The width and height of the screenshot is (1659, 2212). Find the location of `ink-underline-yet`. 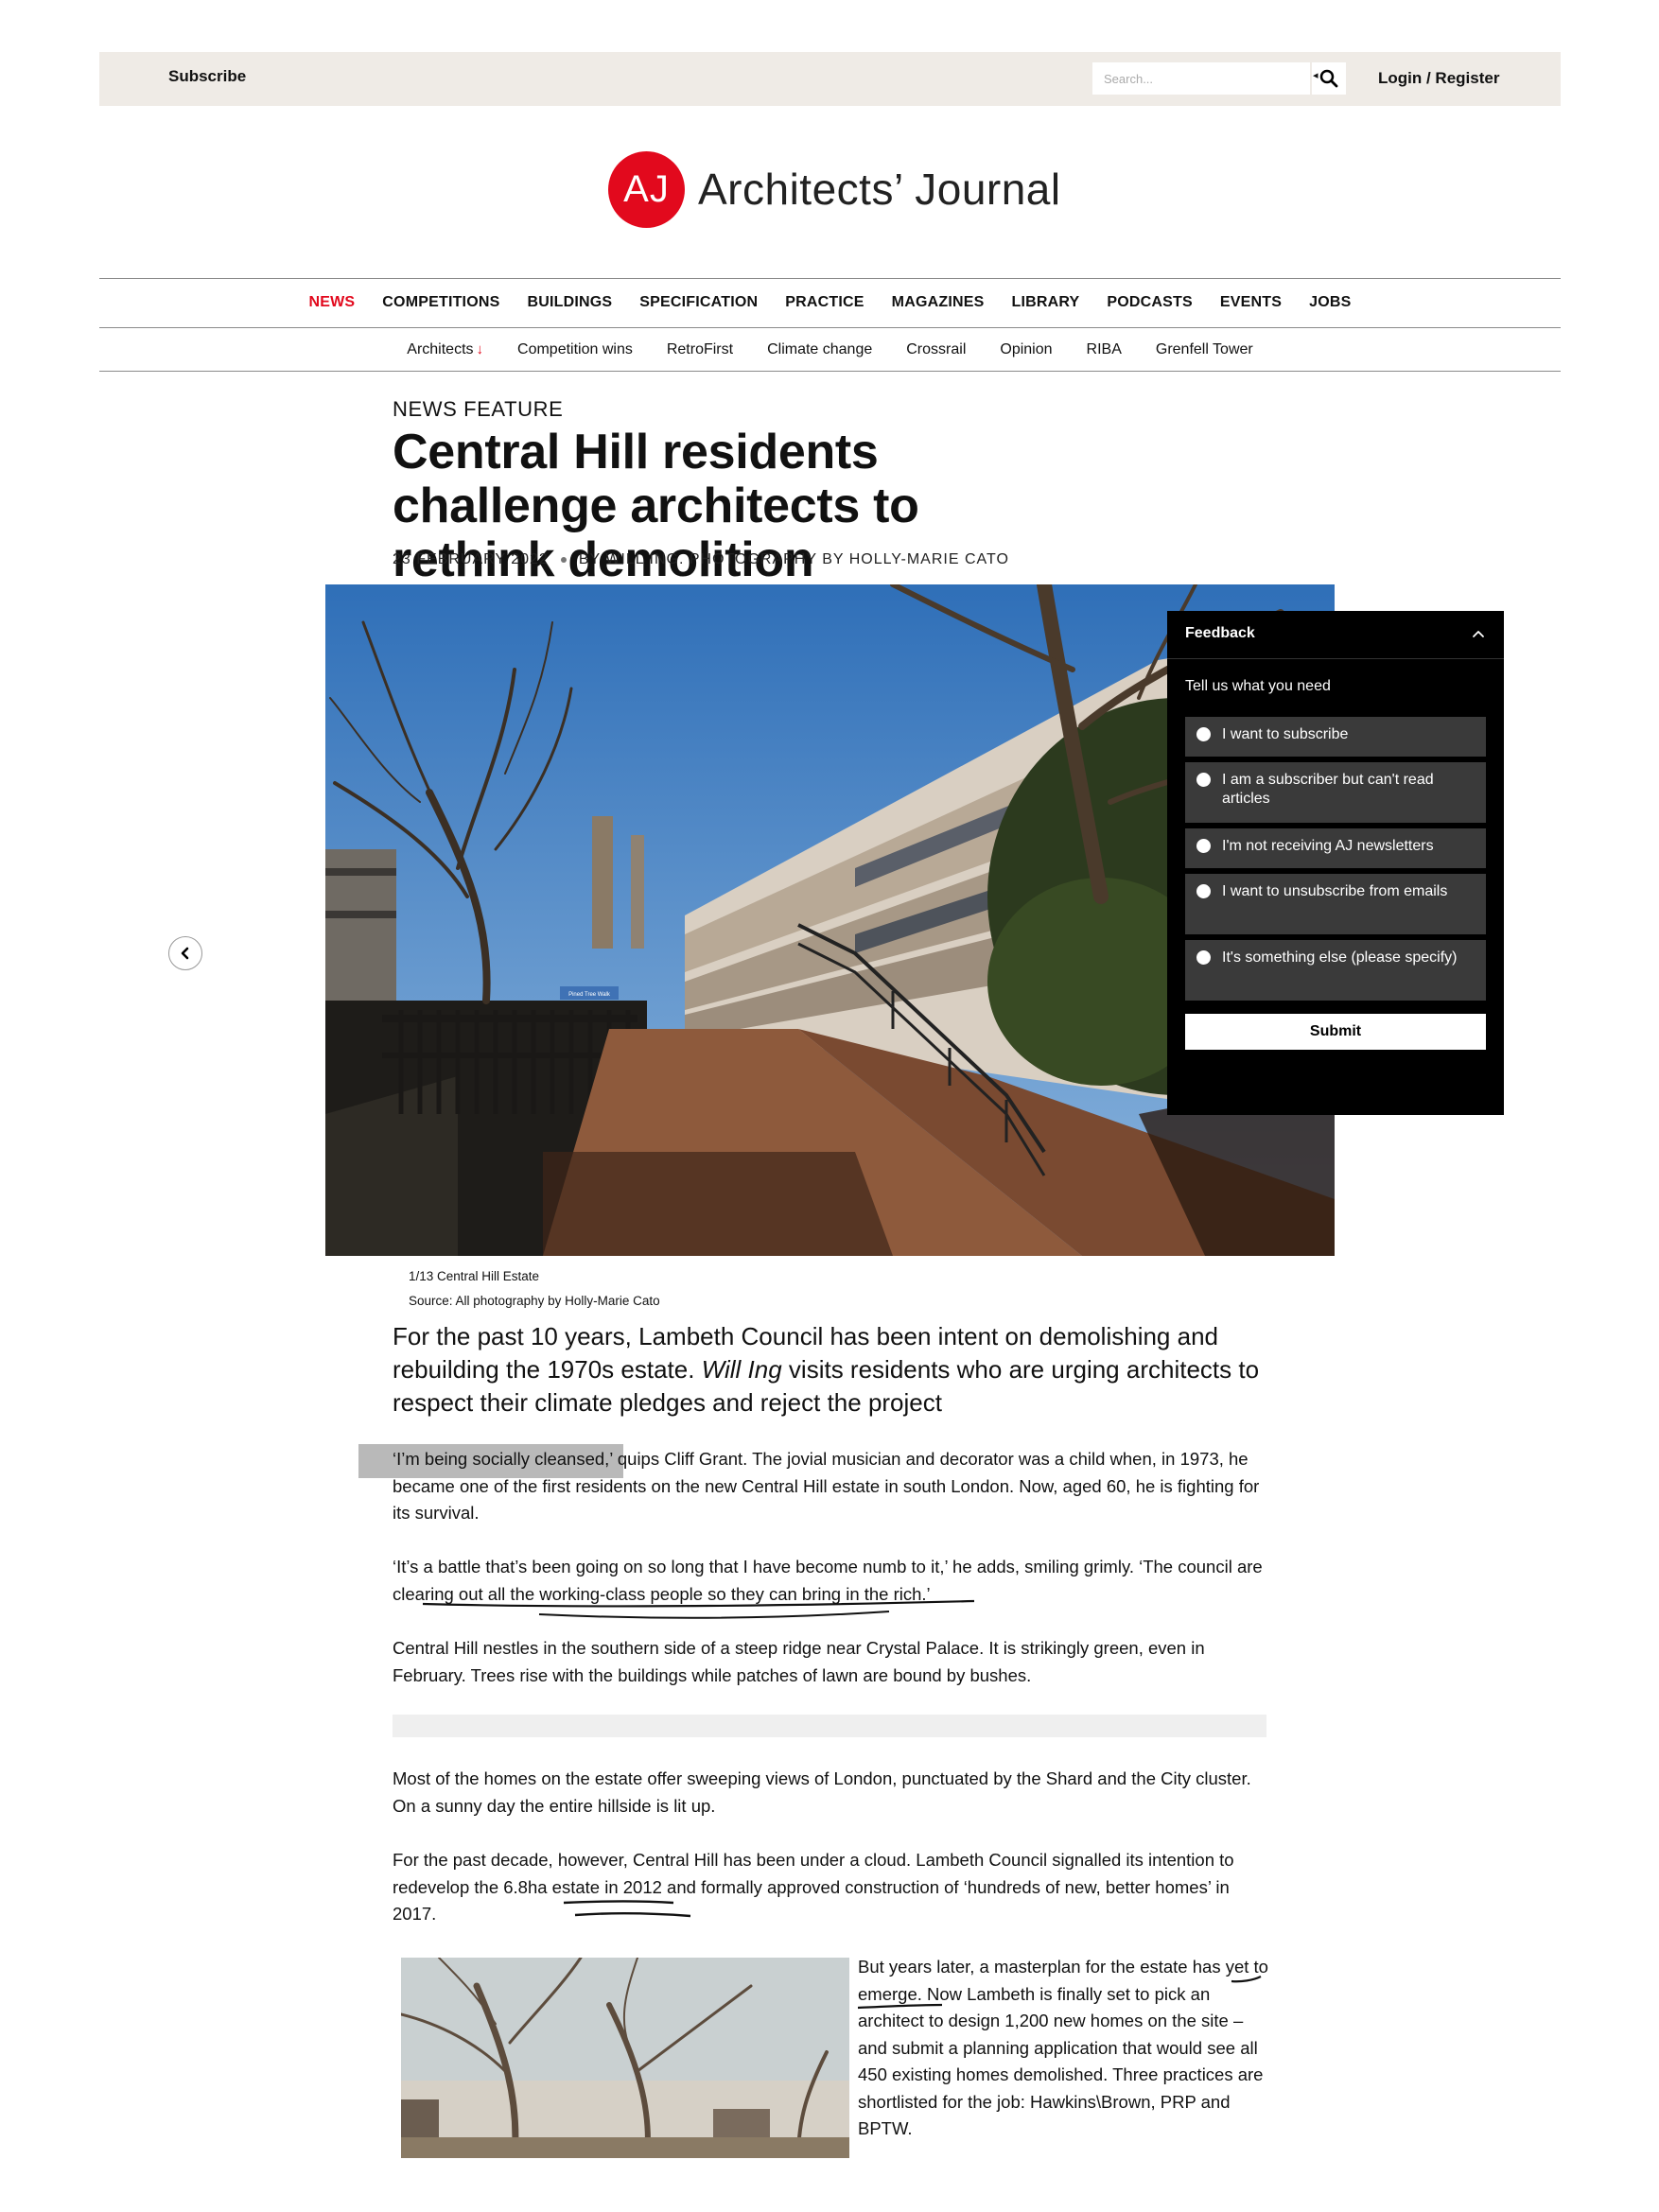

ink-underline-yet is located at coordinates (1246, 1979).